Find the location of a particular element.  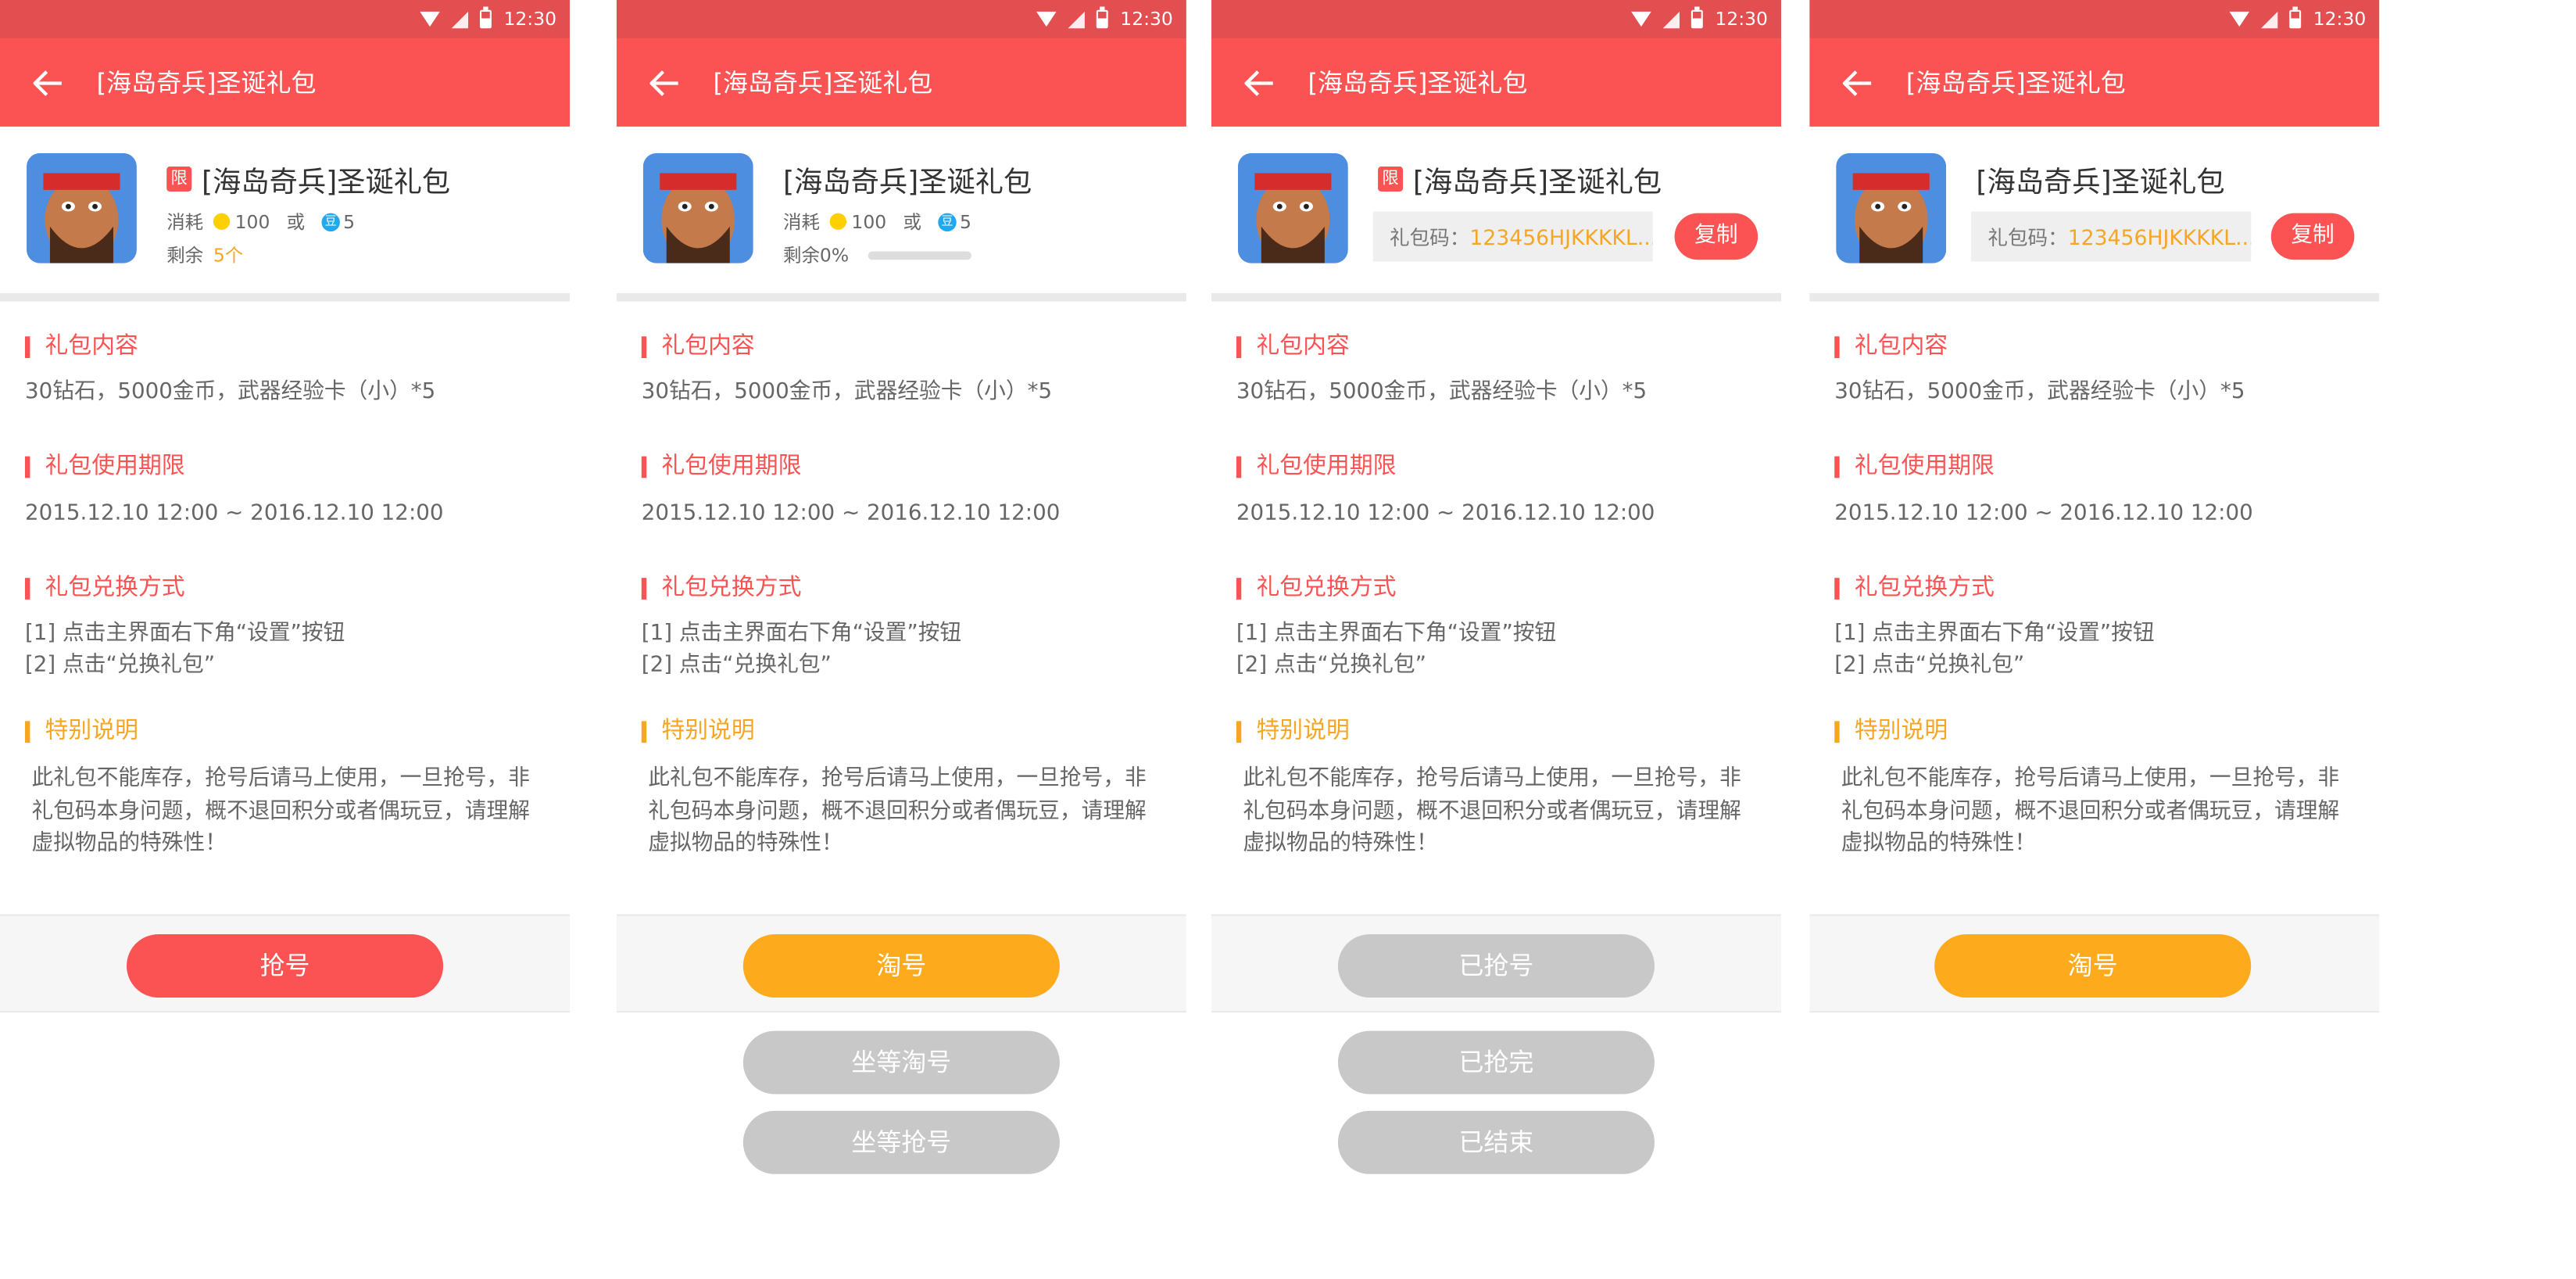

game-info: [海岛奇兵]圣诞礼包 礼包码： 123456HJKKKKL... 复制 is located at coordinates (2094, 210).